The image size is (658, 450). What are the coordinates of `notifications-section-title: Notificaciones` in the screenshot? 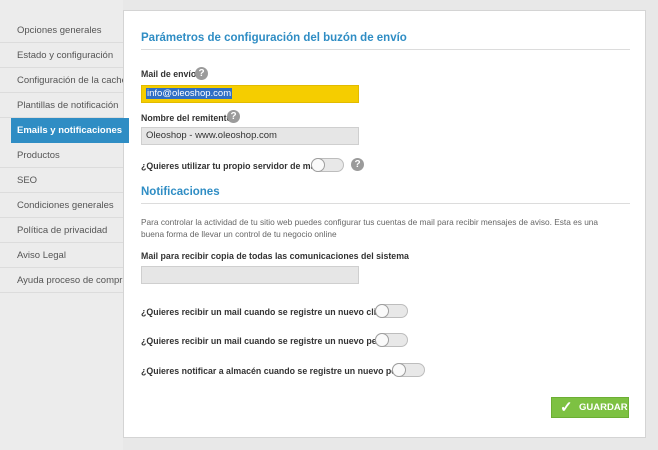 It's located at (180, 192).